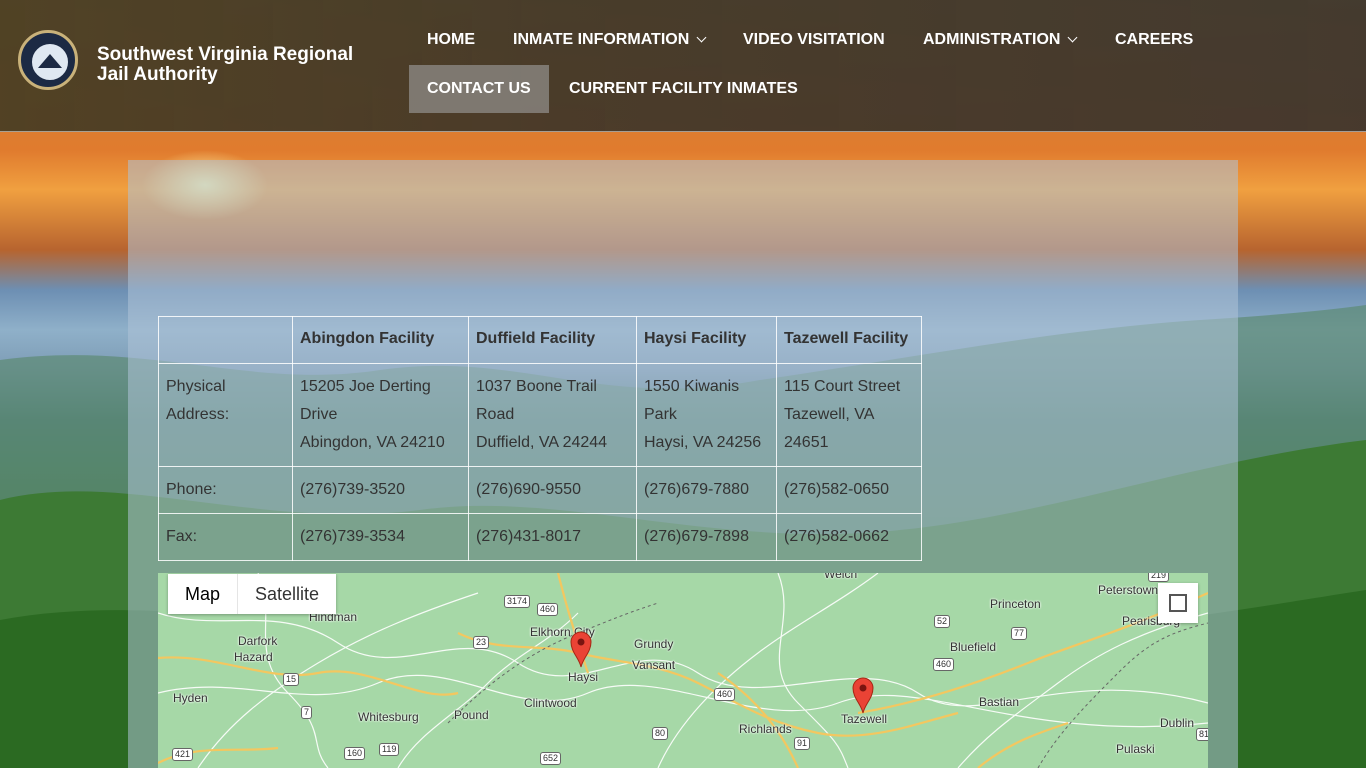 The width and height of the screenshot is (1366, 768). I want to click on fax-cell: (276)739-3534, so click(380, 537).